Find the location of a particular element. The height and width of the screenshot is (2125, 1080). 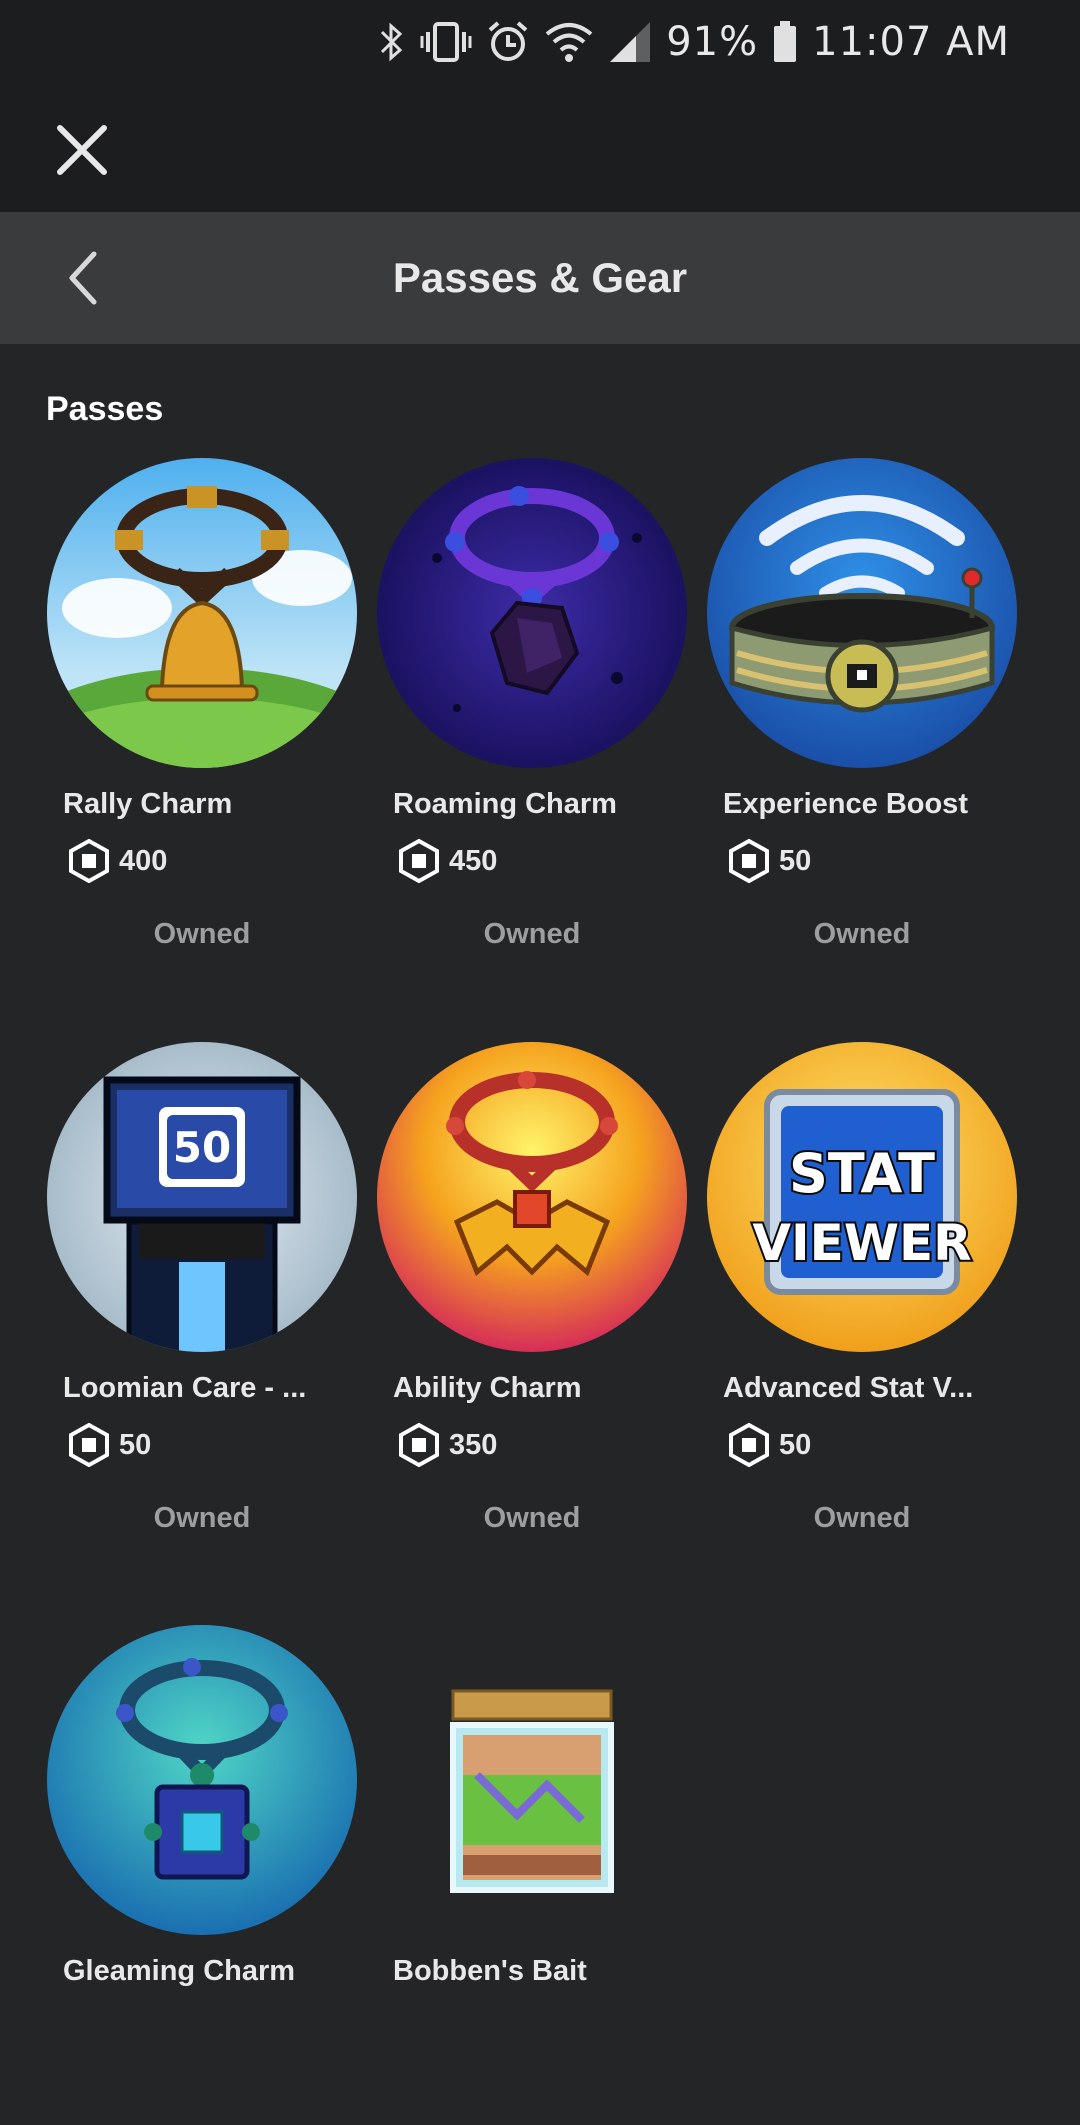

page-header: Passes & Gear is located at coordinates (540, 278).